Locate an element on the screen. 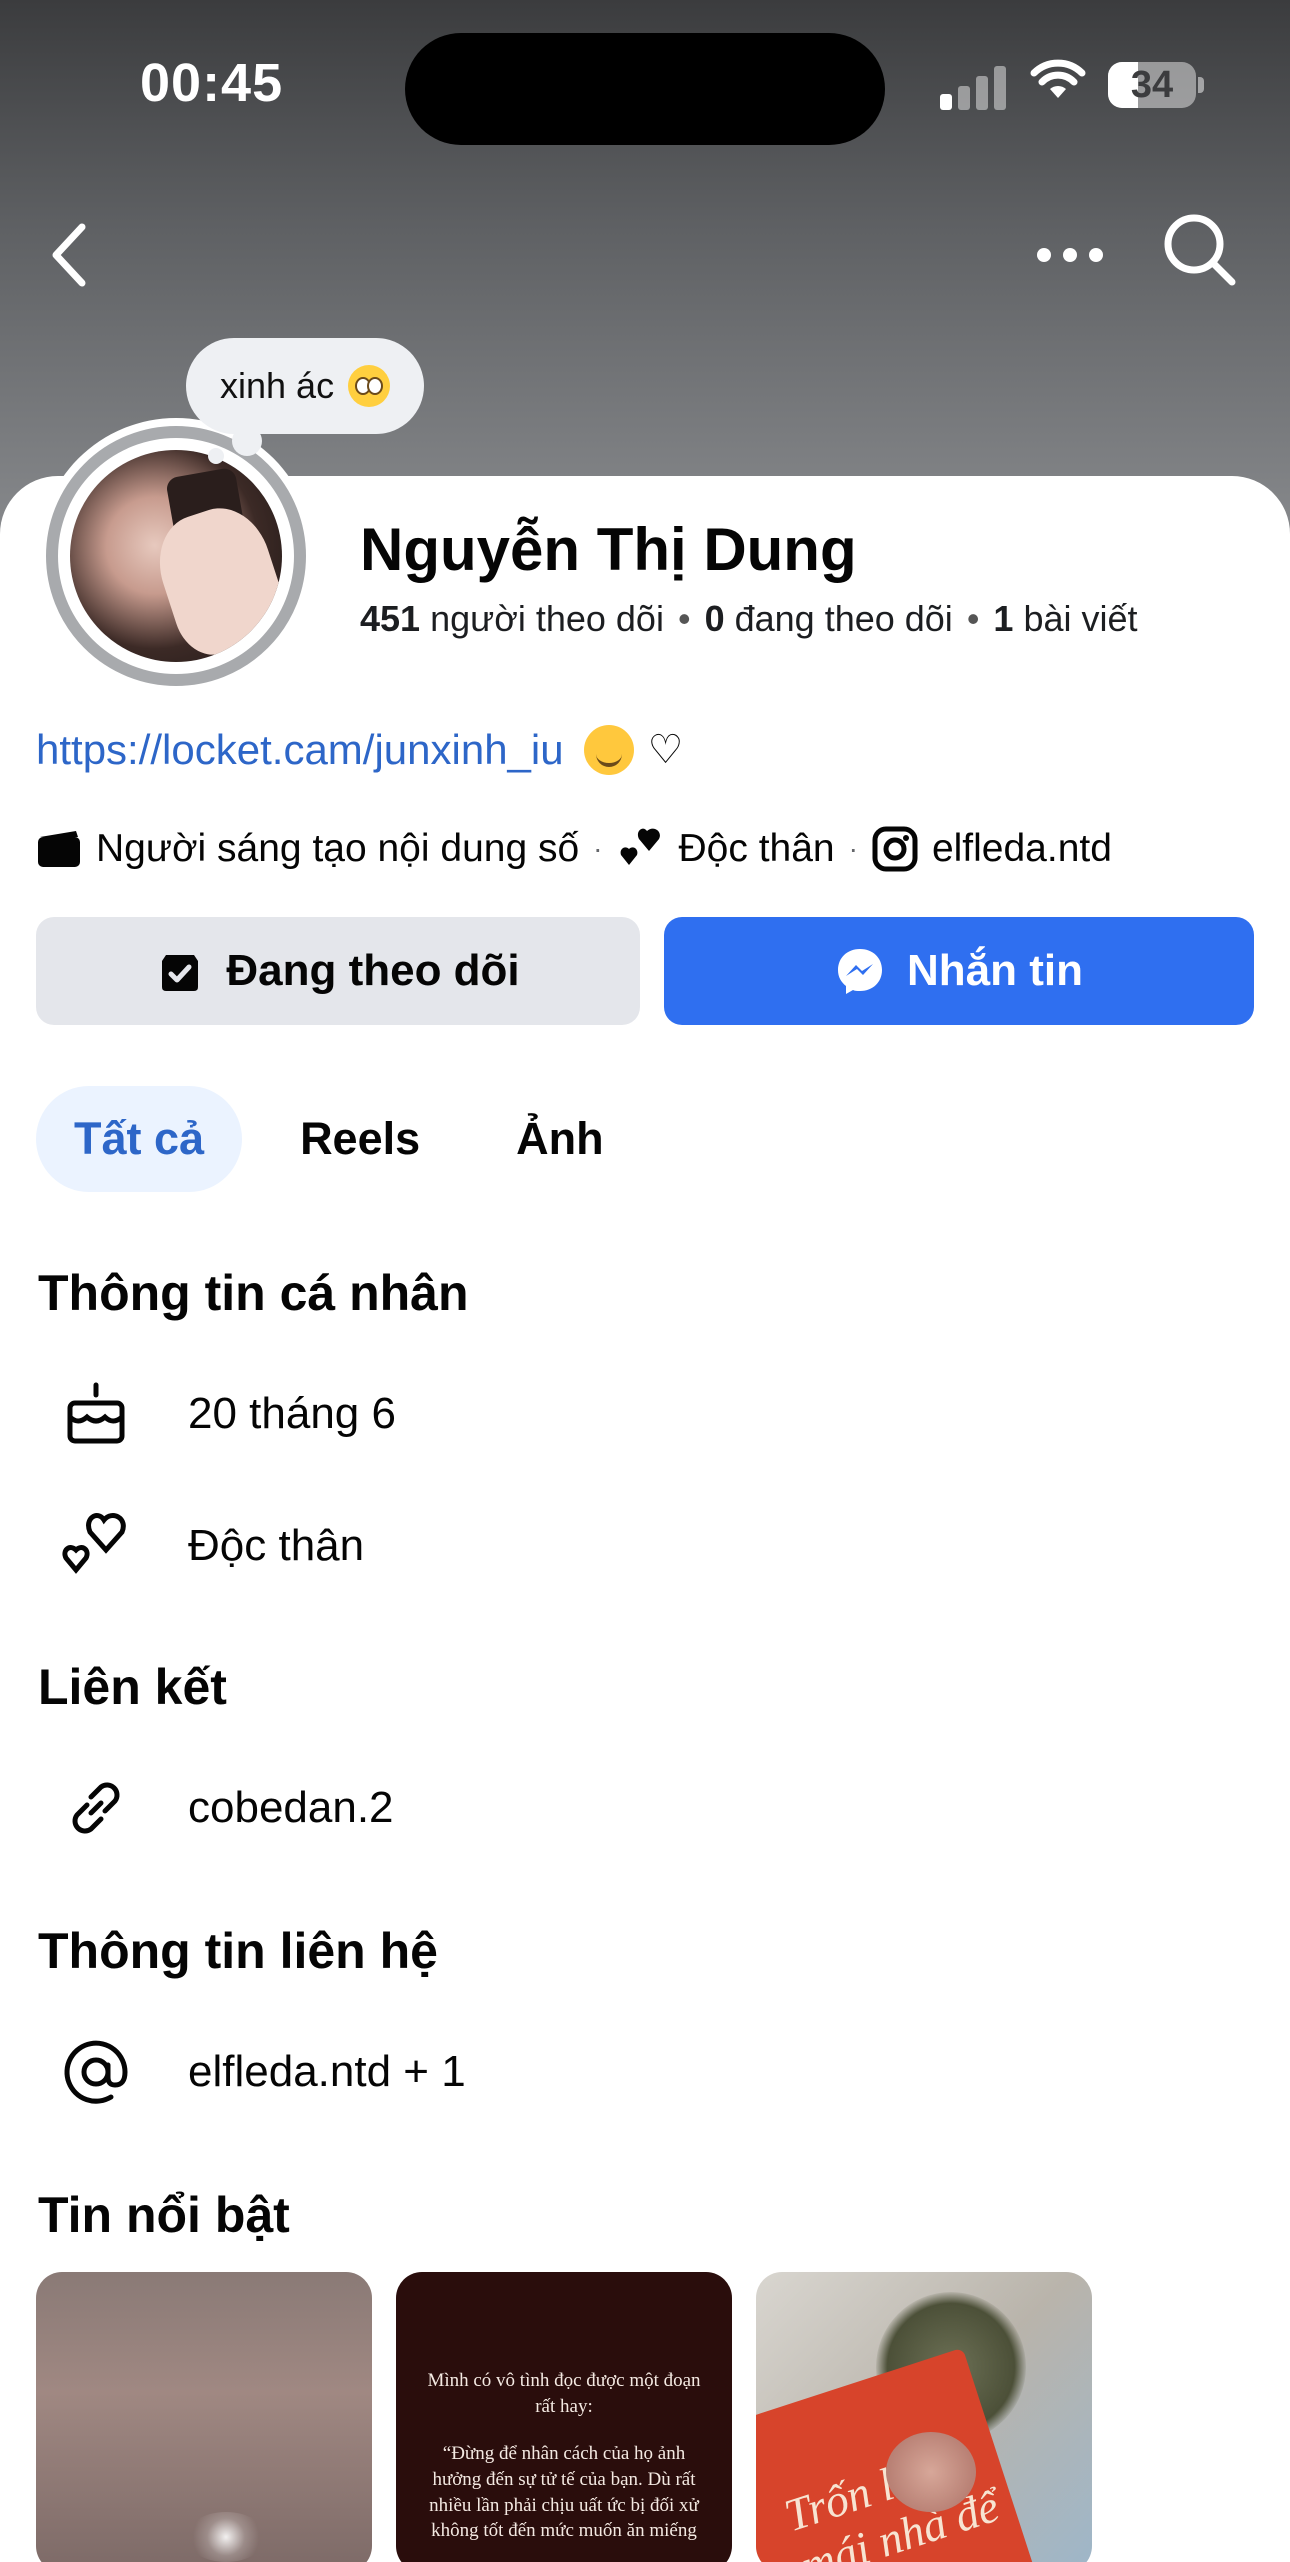 Image resolution: width=1290 pixels, height=2562 pixels. tab-photos: Ảnh is located at coordinates (559, 1139).